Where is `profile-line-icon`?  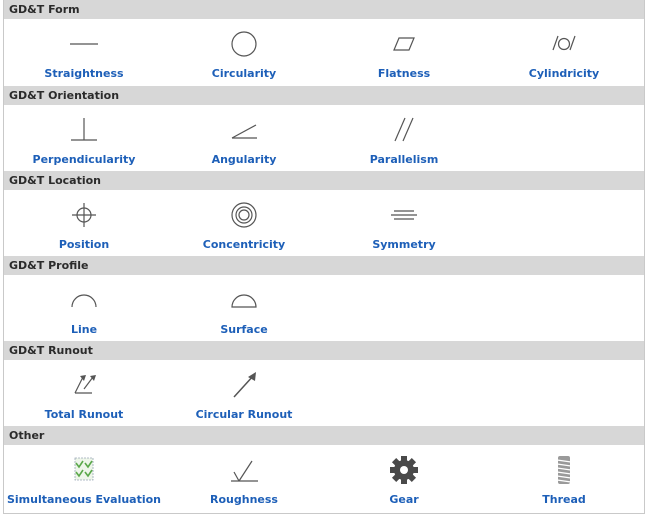 profile-line-icon is located at coordinates (84, 300).